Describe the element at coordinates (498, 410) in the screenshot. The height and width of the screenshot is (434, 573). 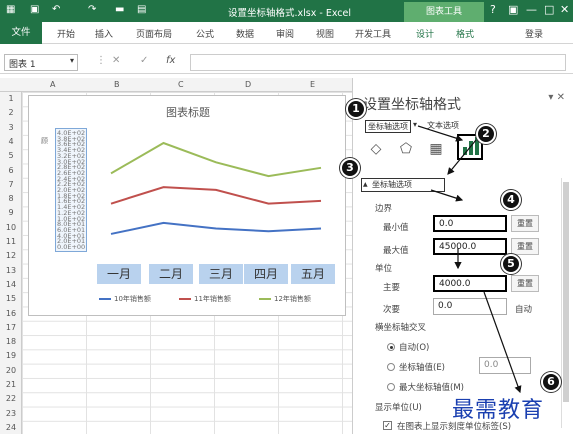
I see `watermark-text: 最需教育` at that location.